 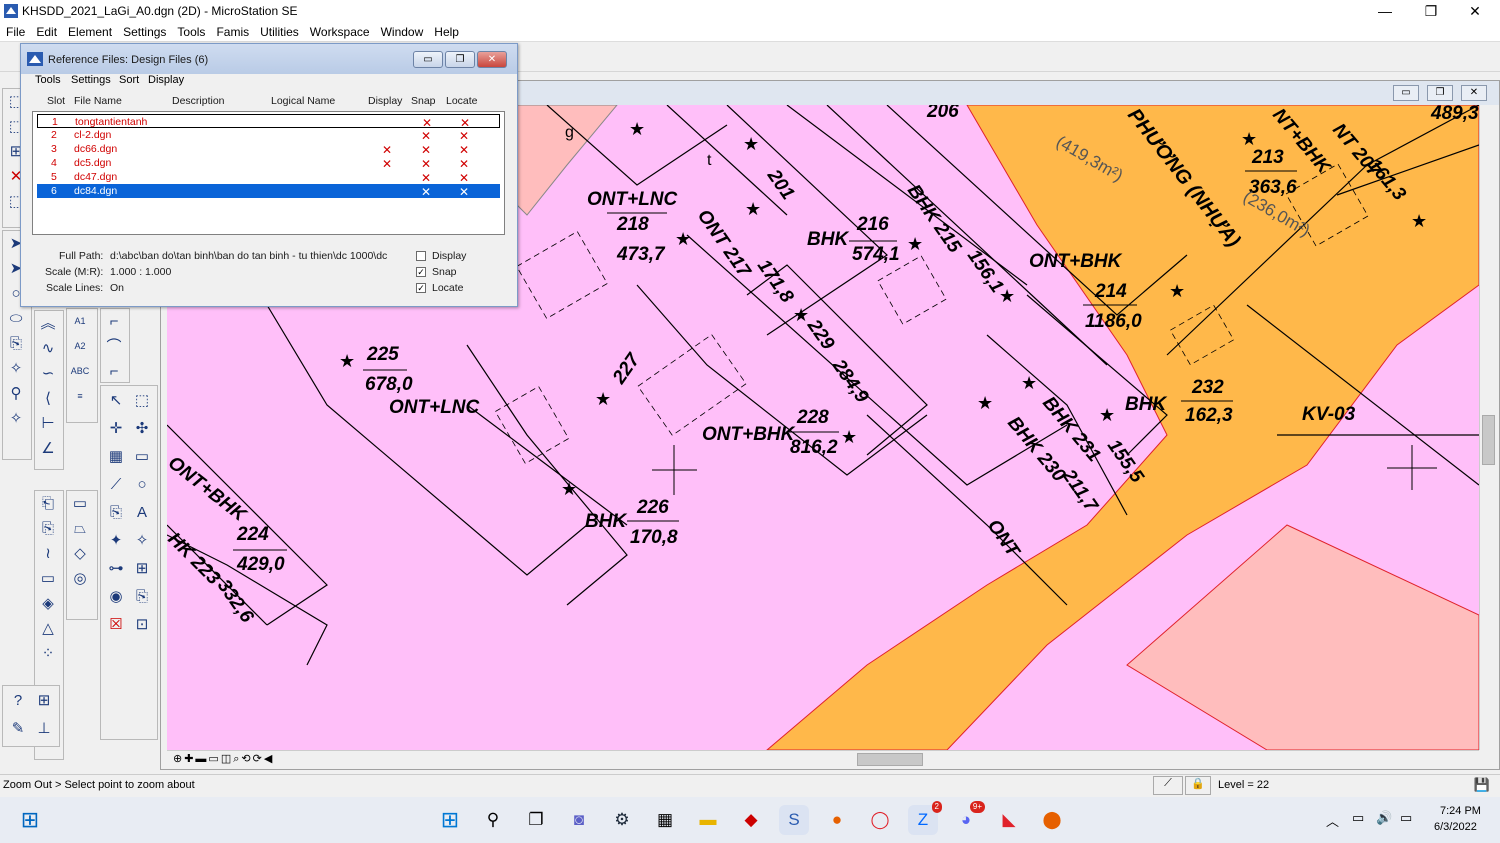 What do you see at coordinates (116, 540) in the screenshot?
I see `bulb-icon: ✦` at bounding box center [116, 540].